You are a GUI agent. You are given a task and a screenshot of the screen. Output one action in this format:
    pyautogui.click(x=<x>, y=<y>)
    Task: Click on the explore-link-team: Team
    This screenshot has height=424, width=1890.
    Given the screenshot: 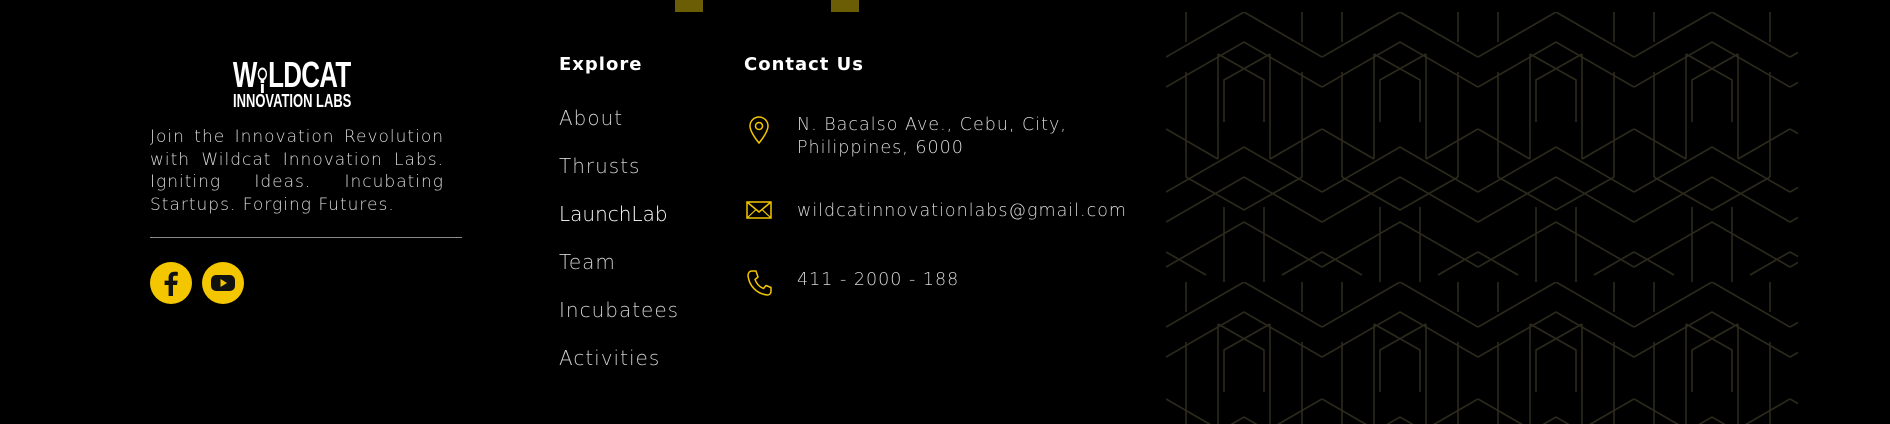 What is the action you would take?
    pyautogui.click(x=619, y=274)
    